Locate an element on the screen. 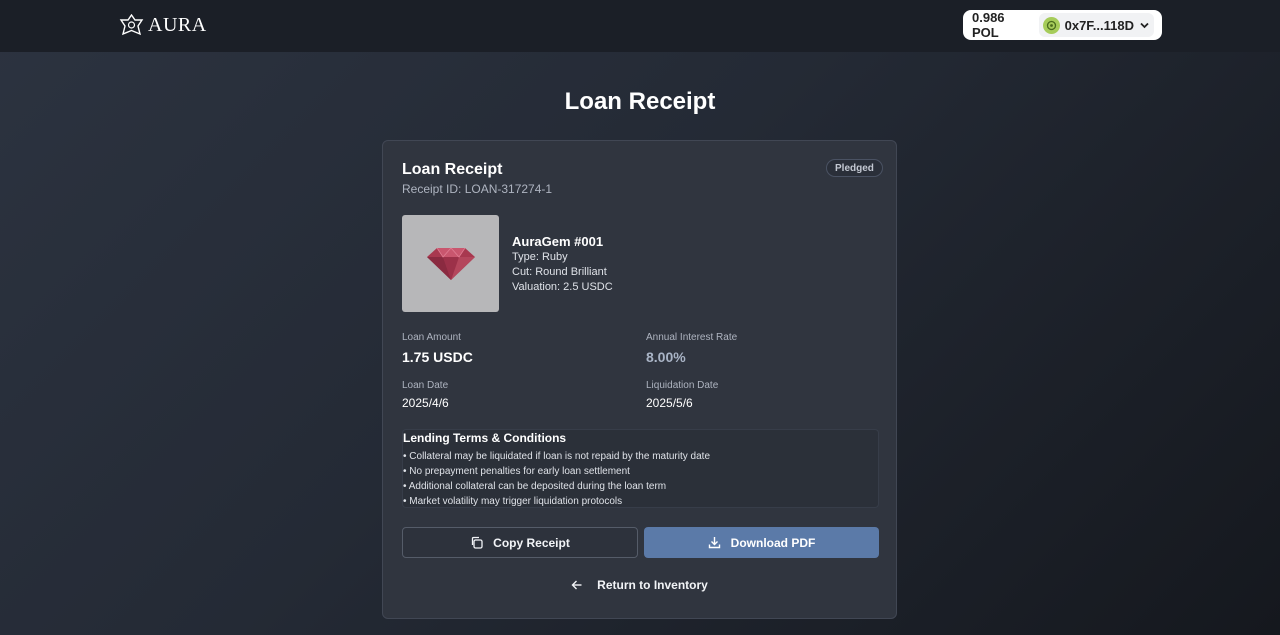 The height and width of the screenshot is (635, 1280). account-selector: 0x7F...118D is located at coordinates (1096, 25).